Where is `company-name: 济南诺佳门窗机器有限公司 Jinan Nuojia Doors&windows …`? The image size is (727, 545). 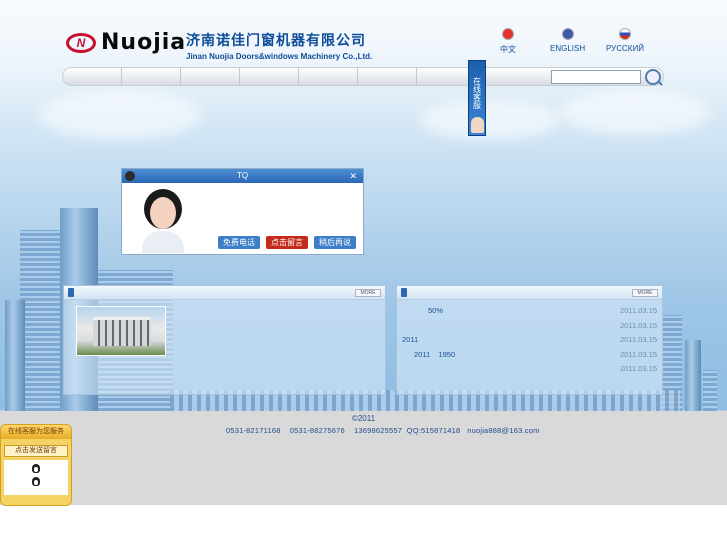 company-name: 济南诺佳门窗机器有限公司 Jinan Nuojia Doors&windows … is located at coordinates (279, 45).